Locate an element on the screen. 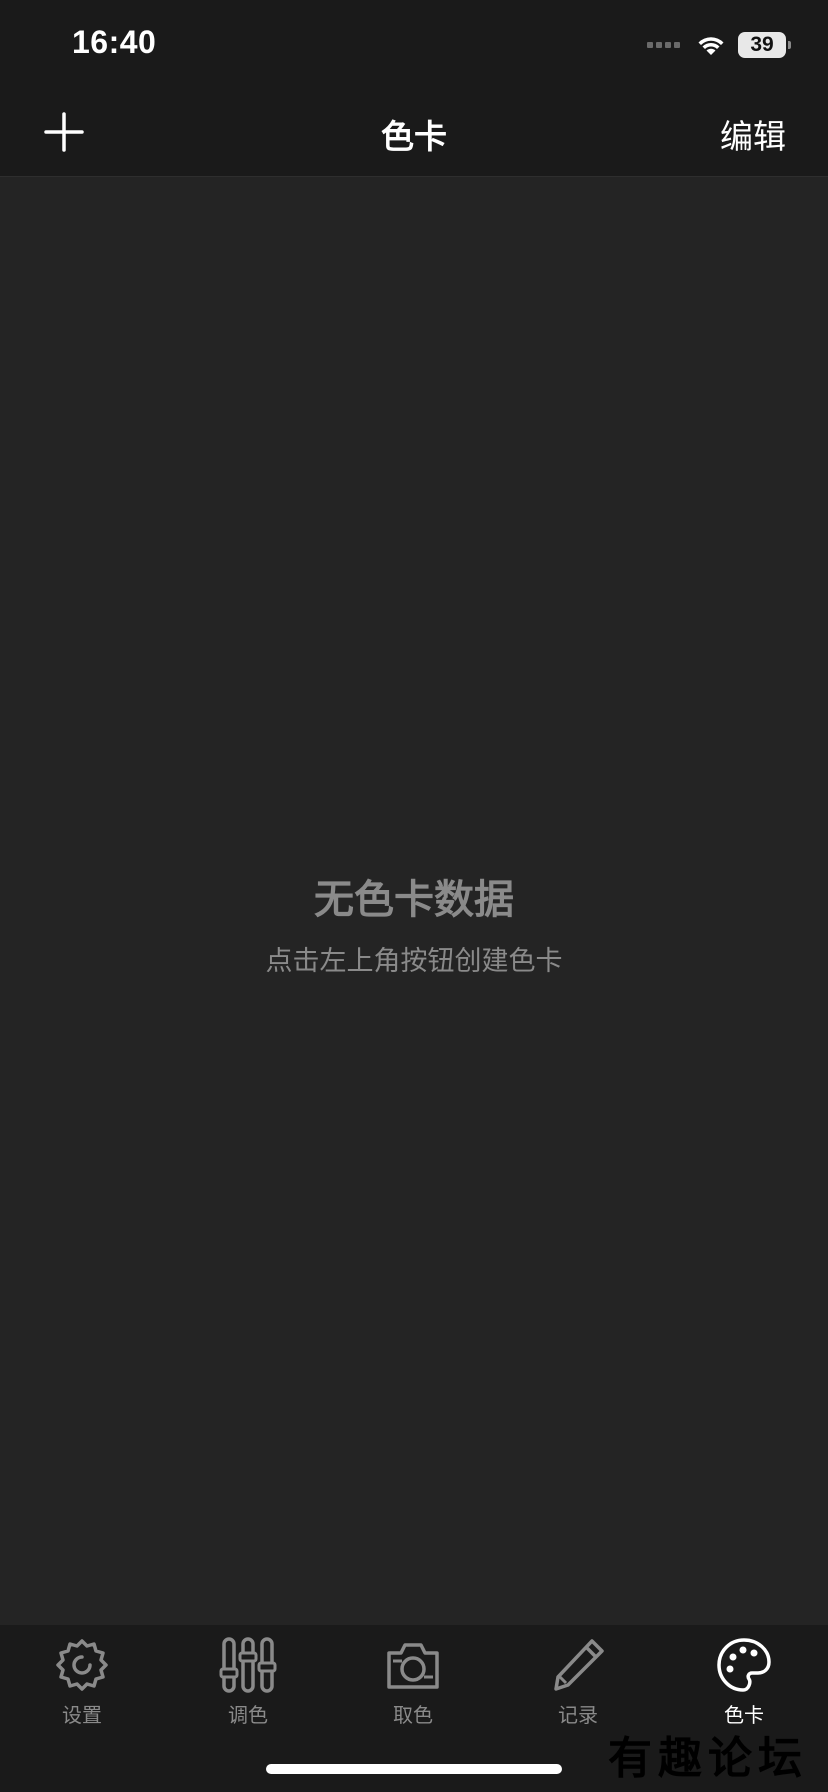  battery-level: 39 is located at coordinates (762, 44).